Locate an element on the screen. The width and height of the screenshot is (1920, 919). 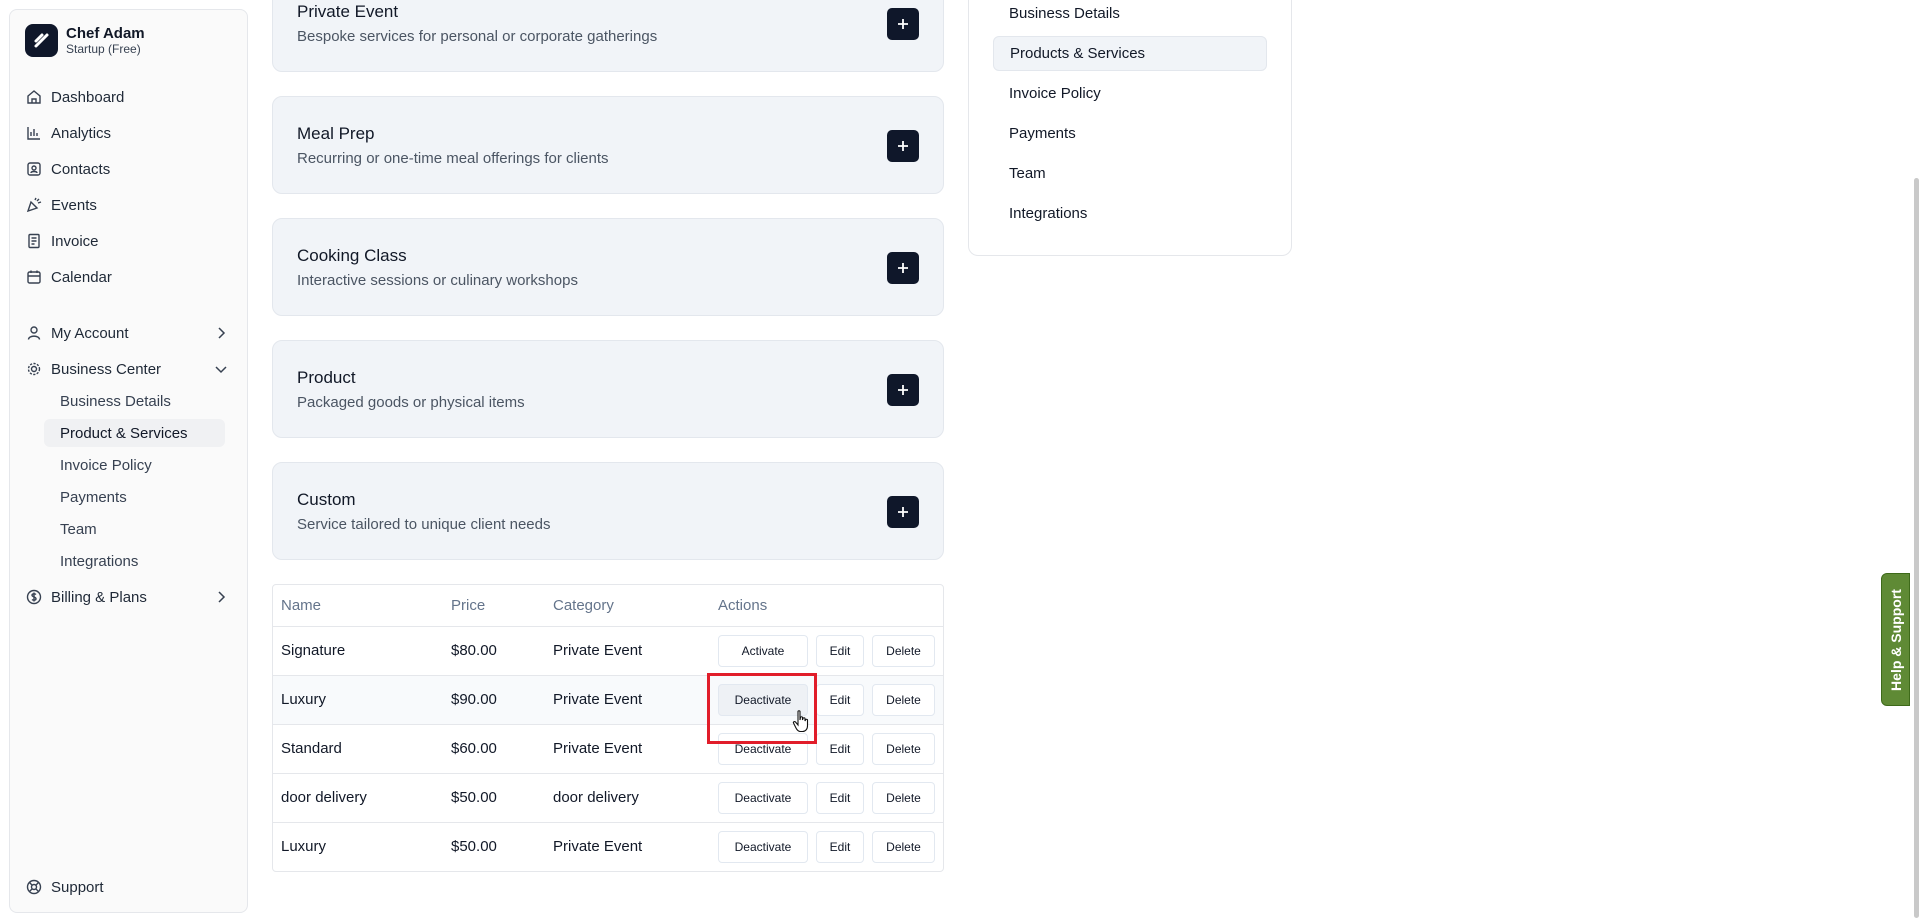
add-custom-button is located at coordinates (903, 512).